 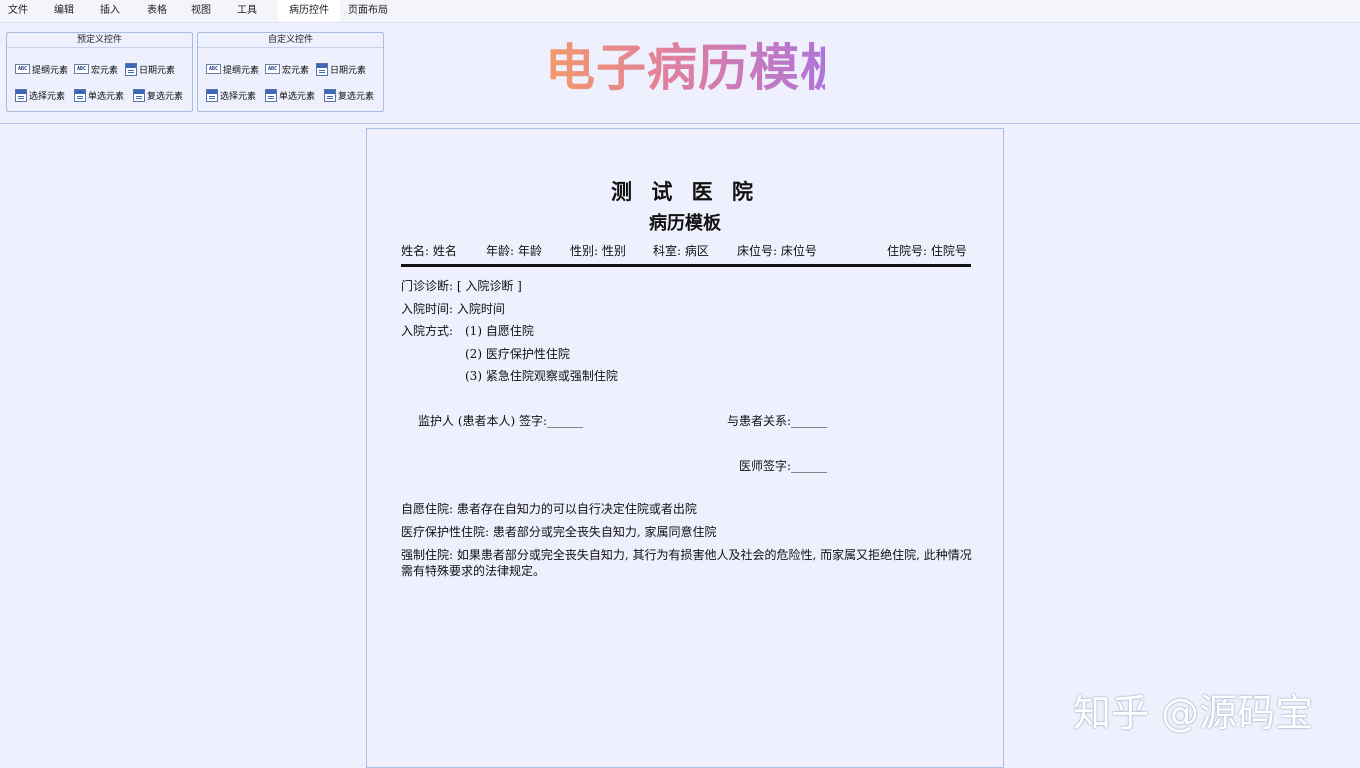 What do you see at coordinates (201, 11) in the screenshot?
I see `menu-view: 视图` at bounding box center [201, 11].